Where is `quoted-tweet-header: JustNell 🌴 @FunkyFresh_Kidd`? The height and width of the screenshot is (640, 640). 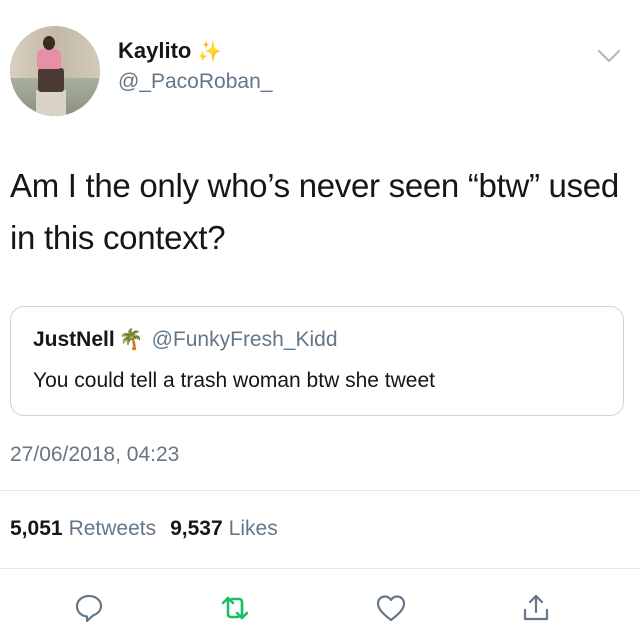 quoted-tweet-header: JustNell 🌴 @FunkyFresh_Kidd is located at coordinates (185, 339).